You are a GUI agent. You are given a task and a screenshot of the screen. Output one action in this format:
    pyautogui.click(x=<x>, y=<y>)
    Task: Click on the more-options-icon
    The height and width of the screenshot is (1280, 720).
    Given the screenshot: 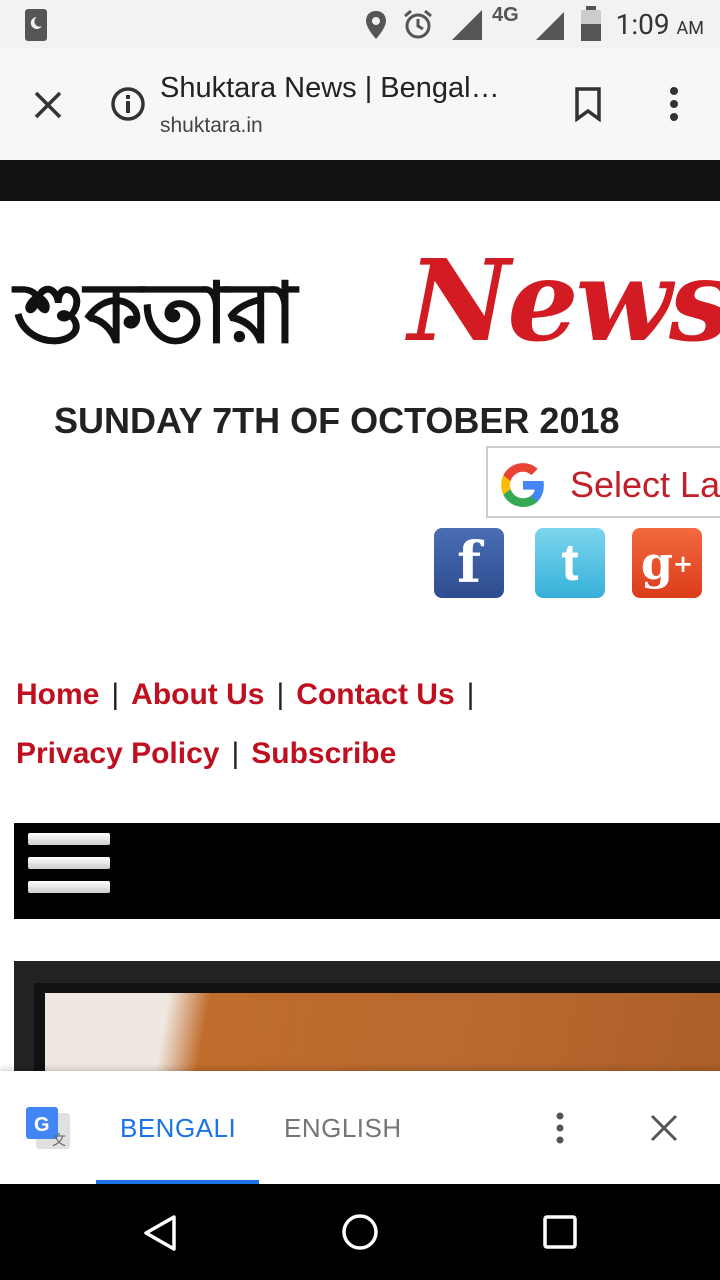 What is the action you would take?
    pyautogui.click(x=674, y=104)
    